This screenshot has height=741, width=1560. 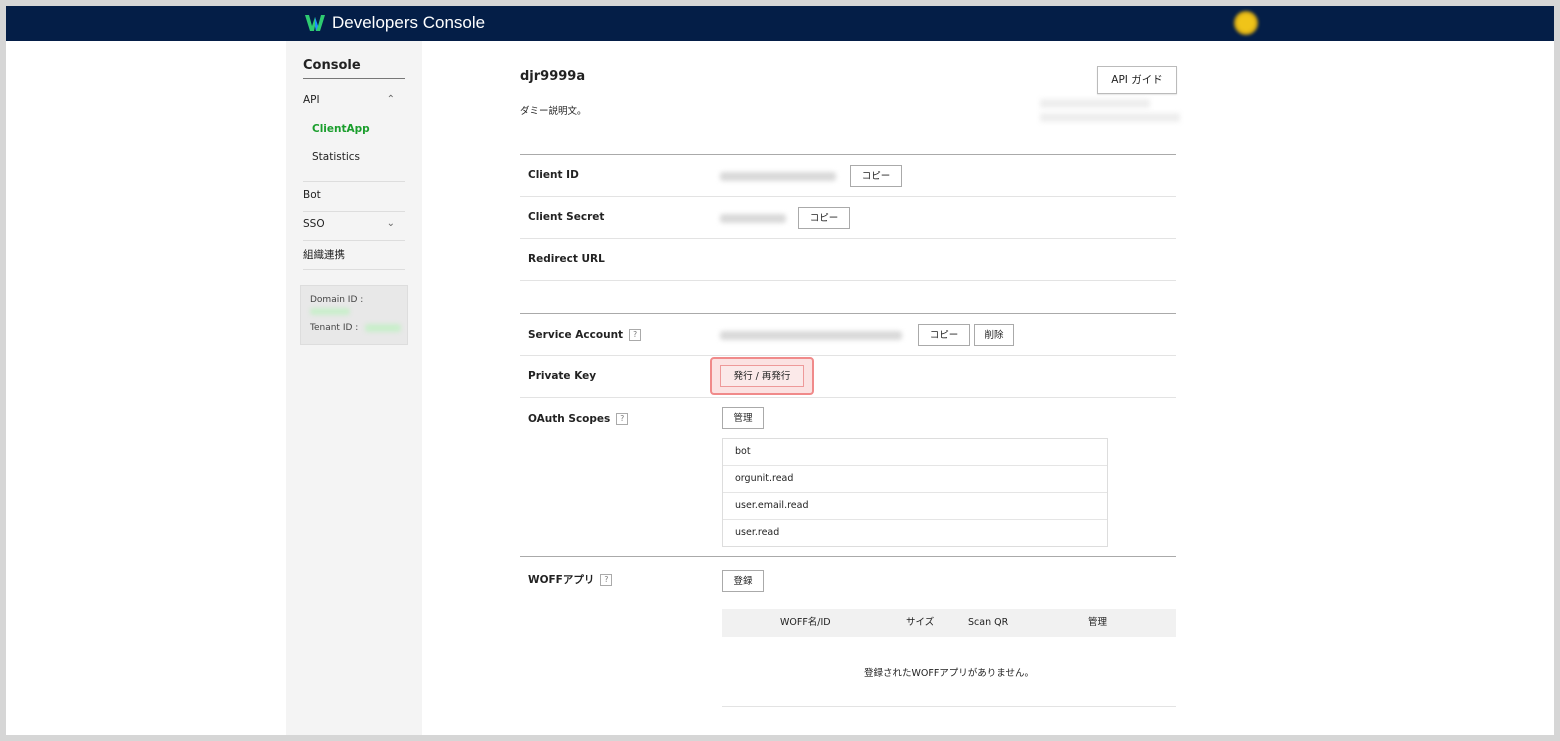 What do you see at coordinates (553, 175) in the screenshot?
I see `client-id-label: Client ID` at bounding box center [553, 175].